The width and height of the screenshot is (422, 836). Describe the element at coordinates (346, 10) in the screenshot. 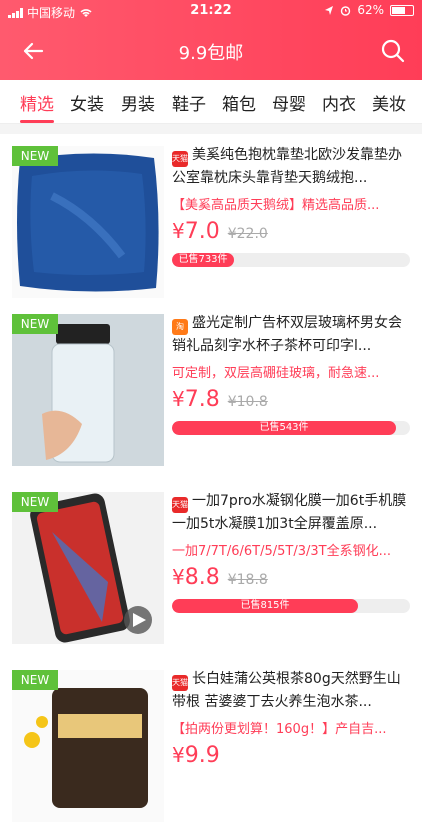

I see `alarm-icon` at that location.